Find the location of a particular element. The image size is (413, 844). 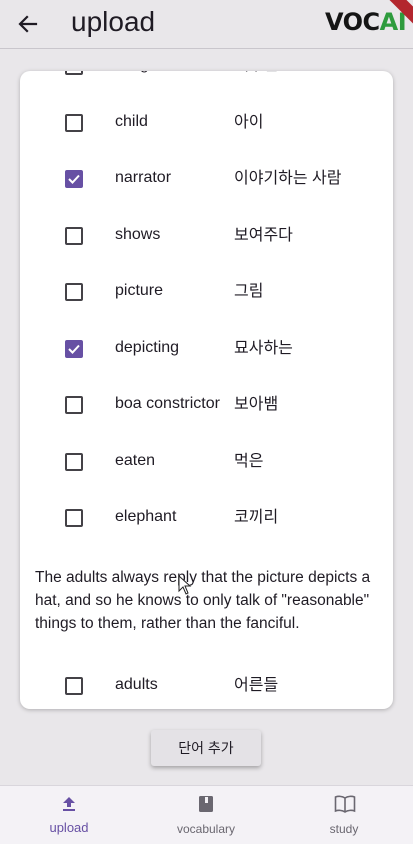

nav-item-vocabulary: vocabulary is located at coordinates (206, 815).